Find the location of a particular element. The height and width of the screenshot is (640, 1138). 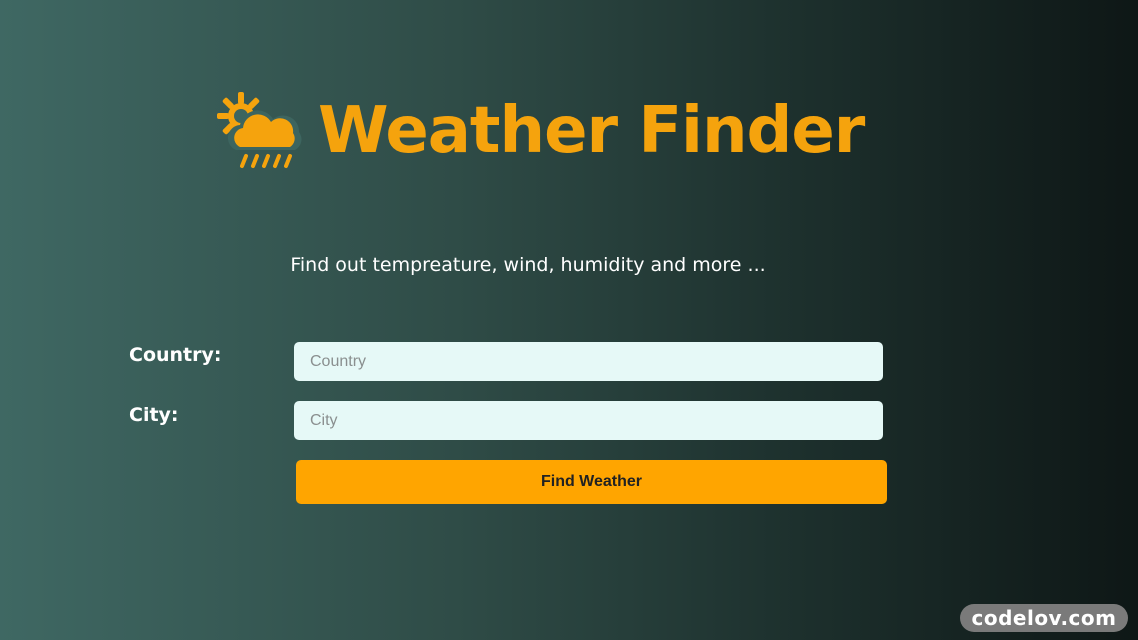

watermark: codelov.com is located at coordinates (1044, 618).